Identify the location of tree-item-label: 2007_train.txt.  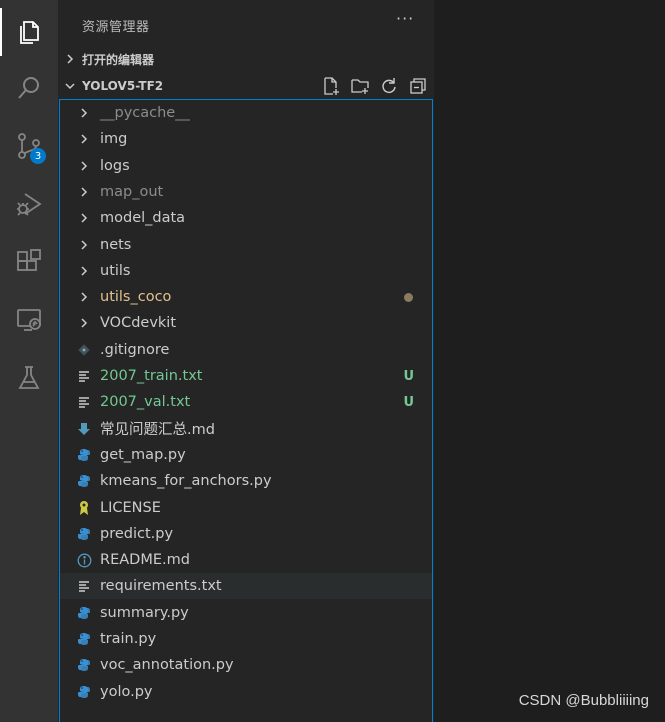
(151, 376).